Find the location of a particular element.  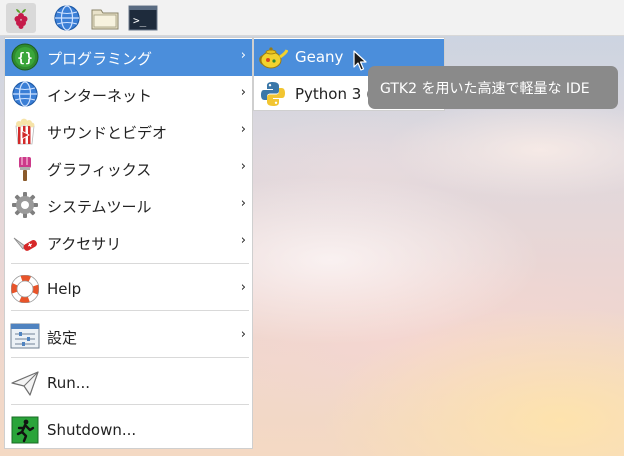

terminal-icon: >_ is located at coordinates (143, 18).